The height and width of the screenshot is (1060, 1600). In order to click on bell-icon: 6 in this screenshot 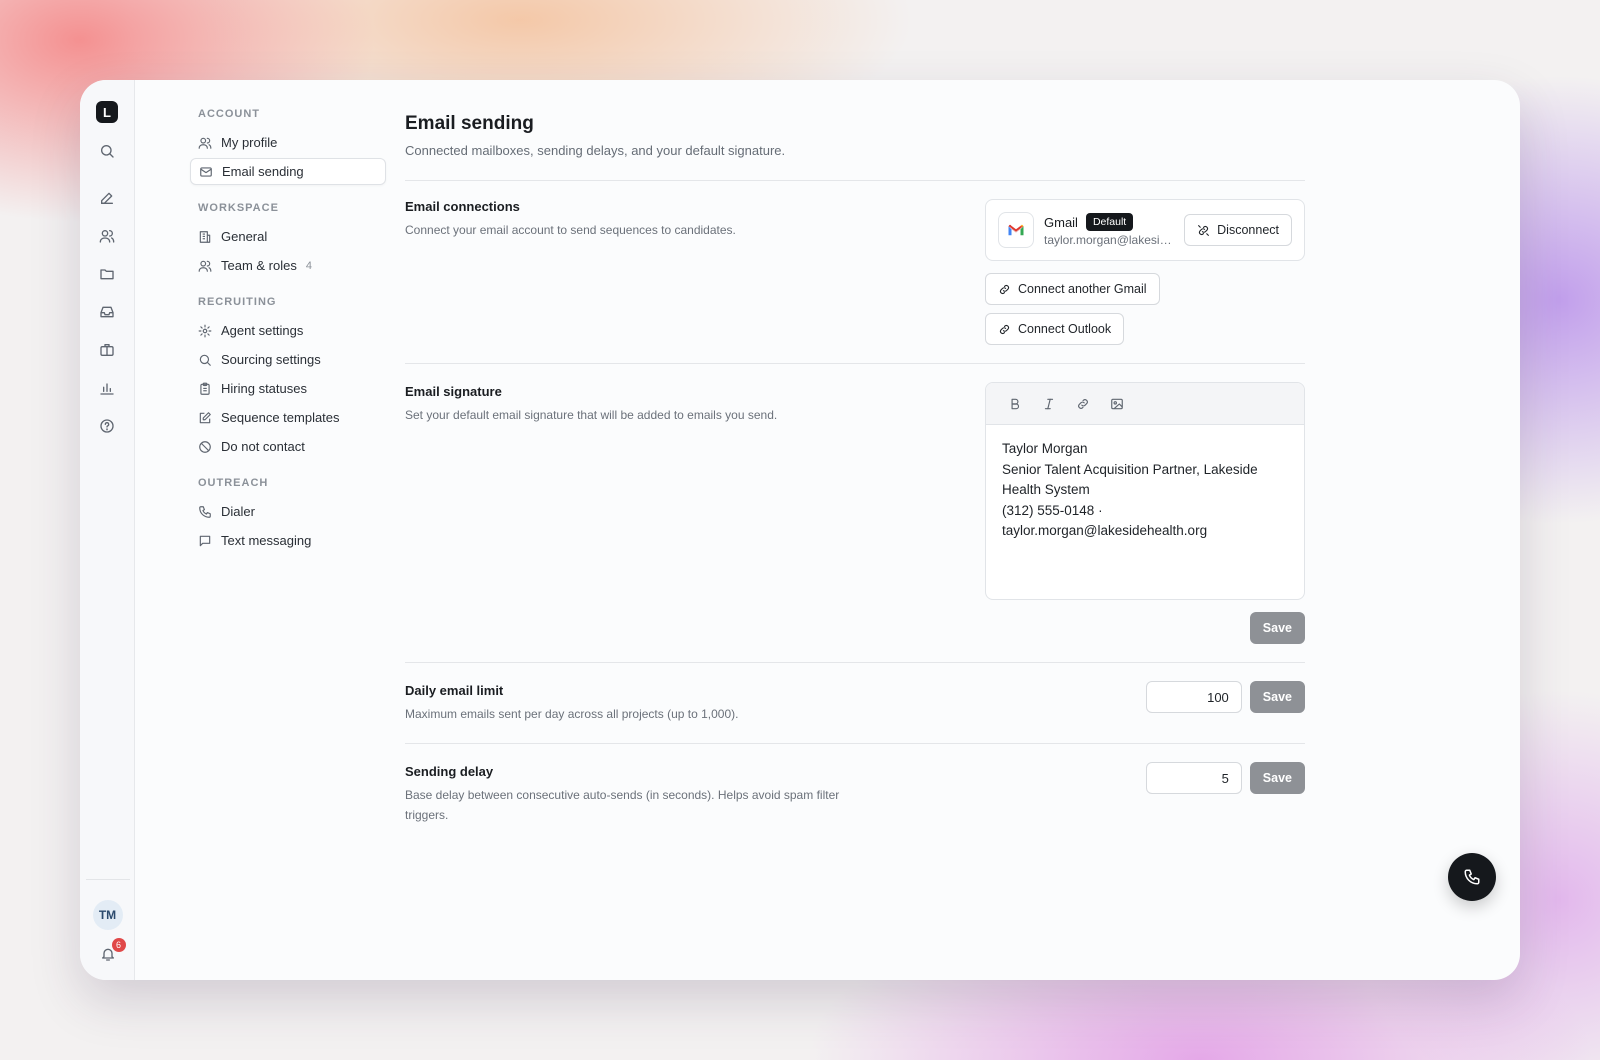, I will do `click(112, 951)`.